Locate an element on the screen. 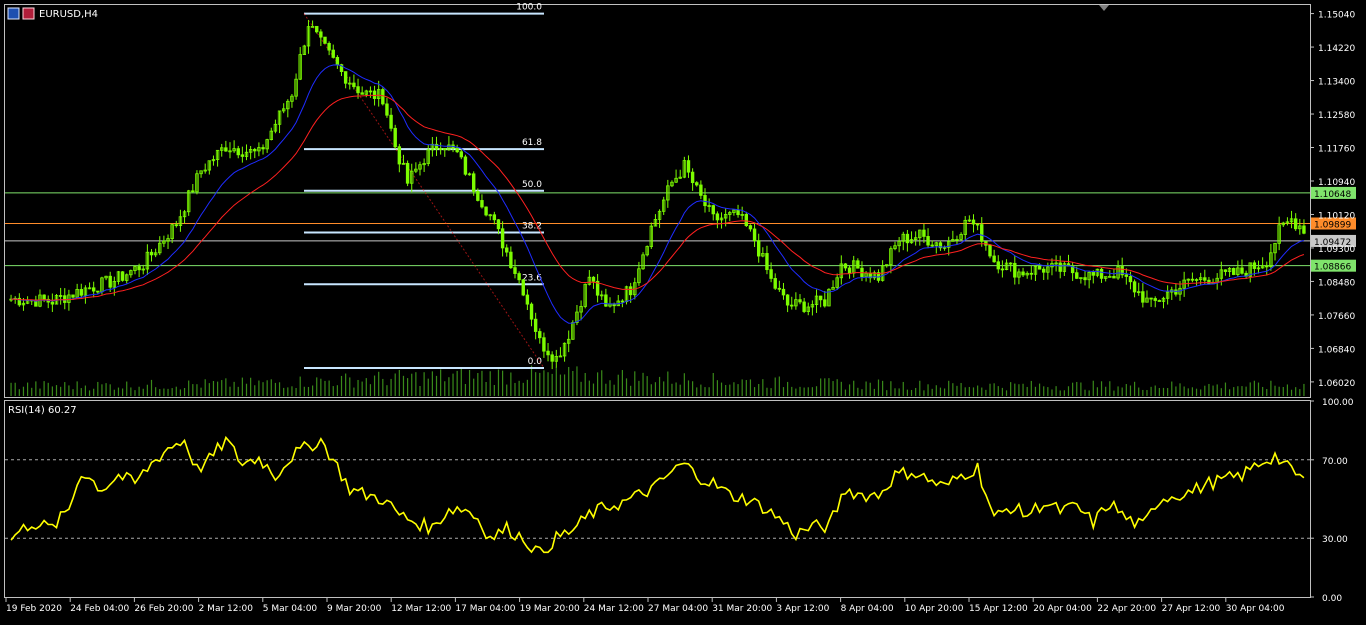 Image resolution: width=1366 pixels, height=625 pixels. hline-price-label-resistance: 1.10648 is located at coordinates (1332, 195).